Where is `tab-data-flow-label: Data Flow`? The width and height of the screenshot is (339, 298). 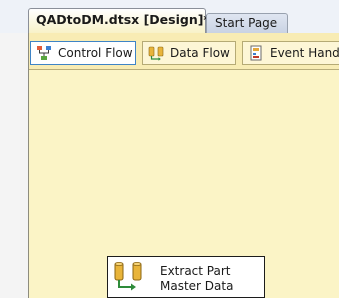 tab-data-flow-label: Data Flow is located at coordinates (200, 53).